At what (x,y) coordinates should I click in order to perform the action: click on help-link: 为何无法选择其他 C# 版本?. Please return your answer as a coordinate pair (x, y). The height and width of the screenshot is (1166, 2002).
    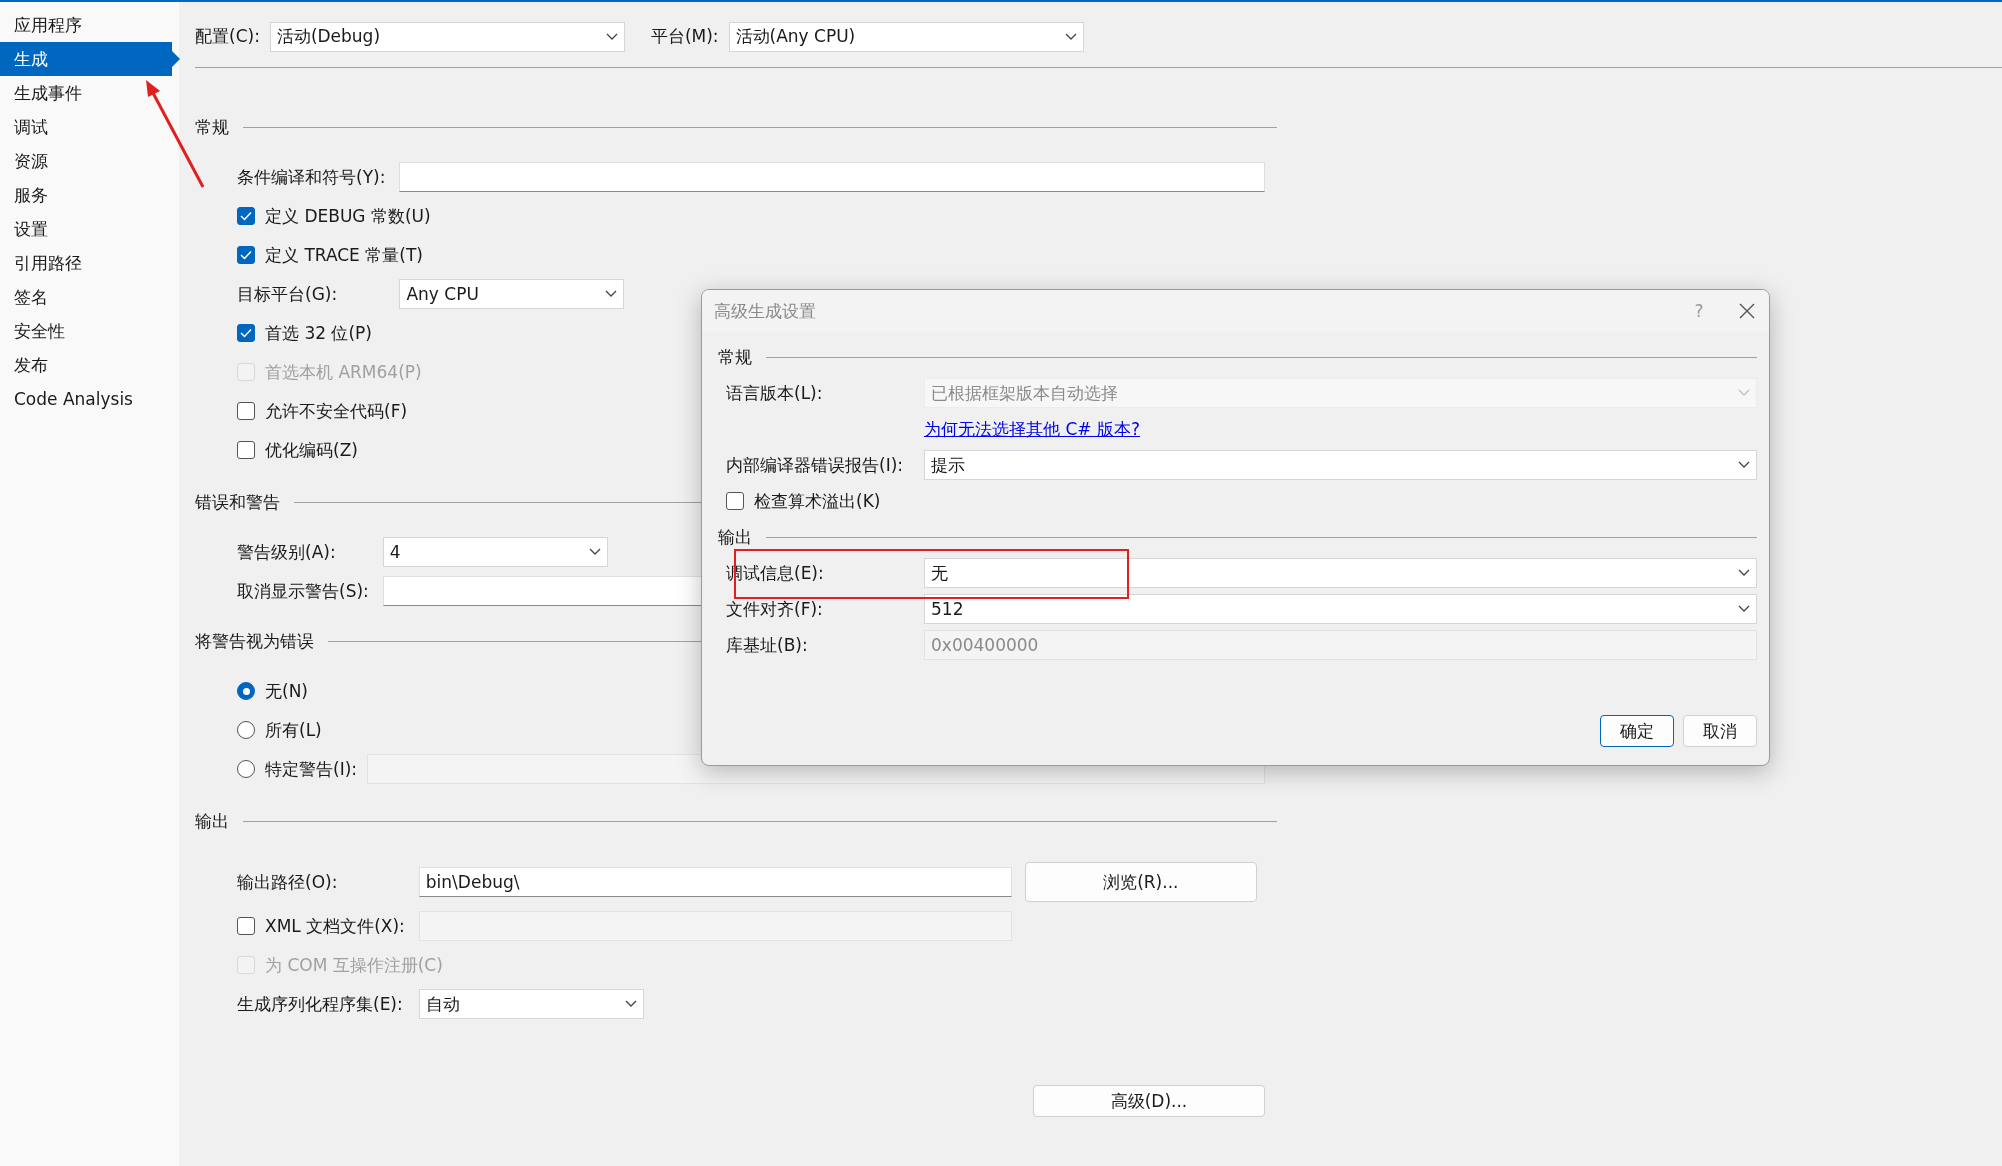
    Looking at the image, I should click on (1340, 429).